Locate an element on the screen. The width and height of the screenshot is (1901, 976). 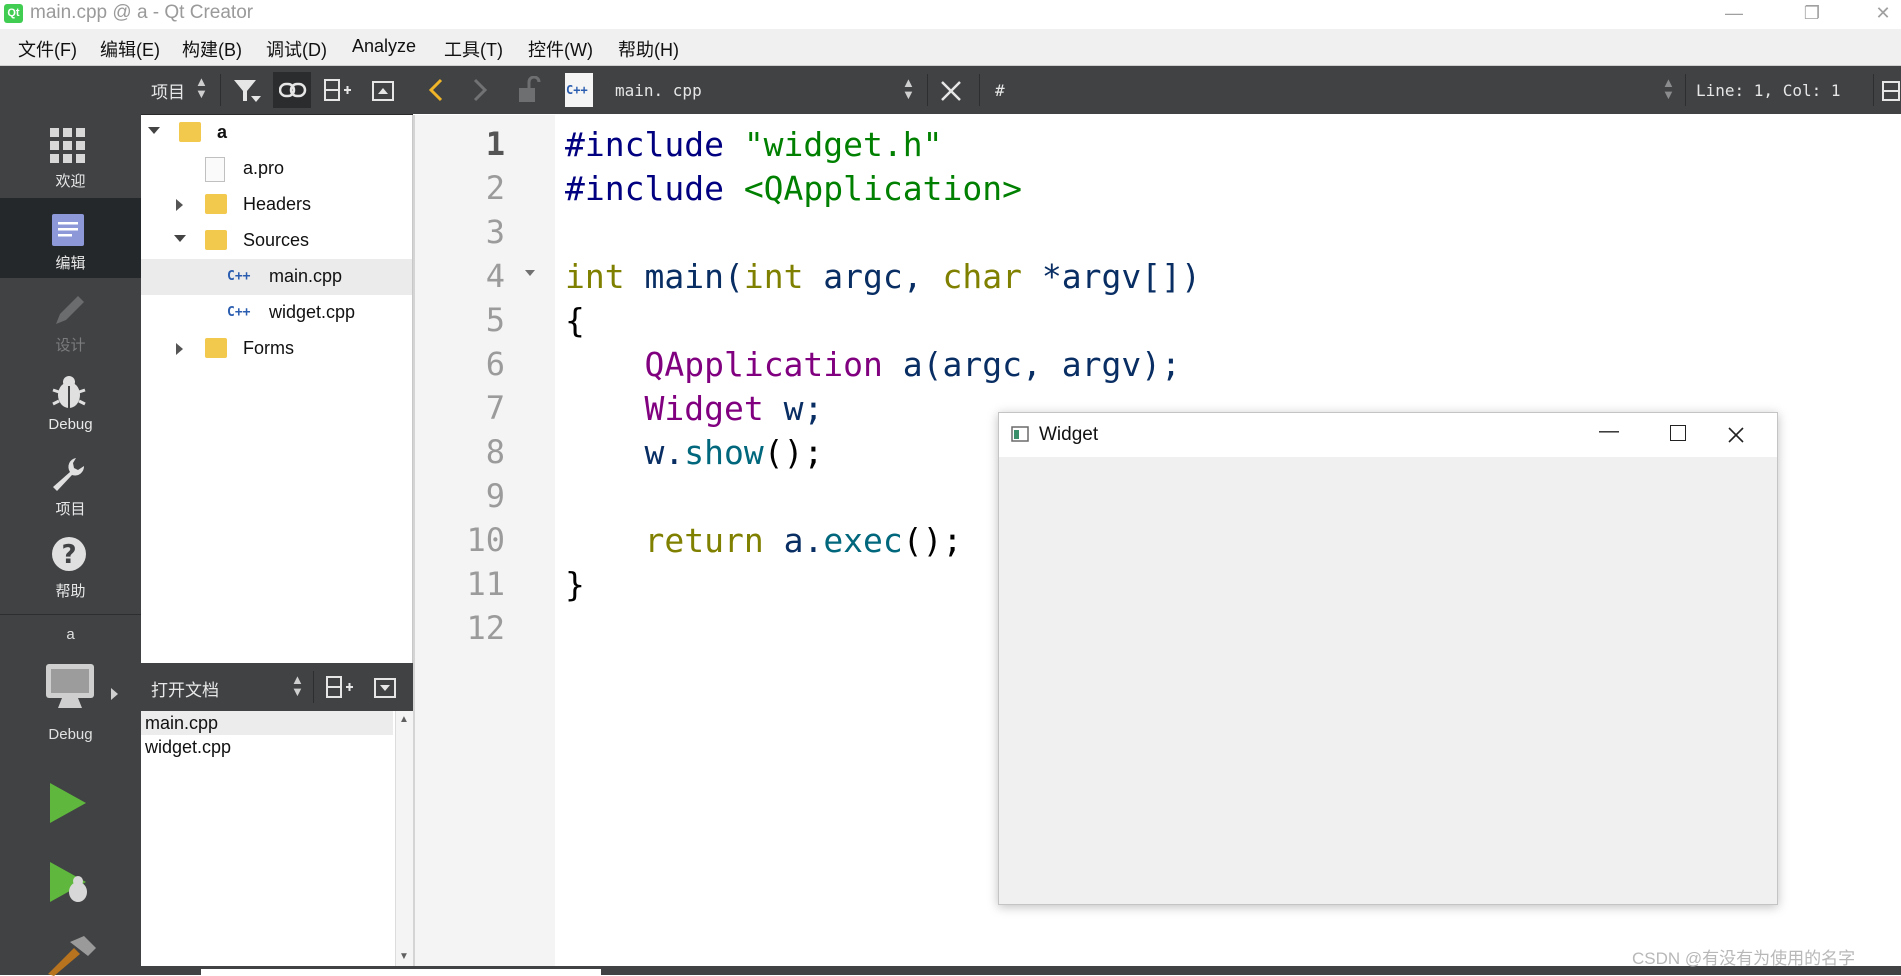
tree-item-label: Forms is located at coordinates (268, 348).